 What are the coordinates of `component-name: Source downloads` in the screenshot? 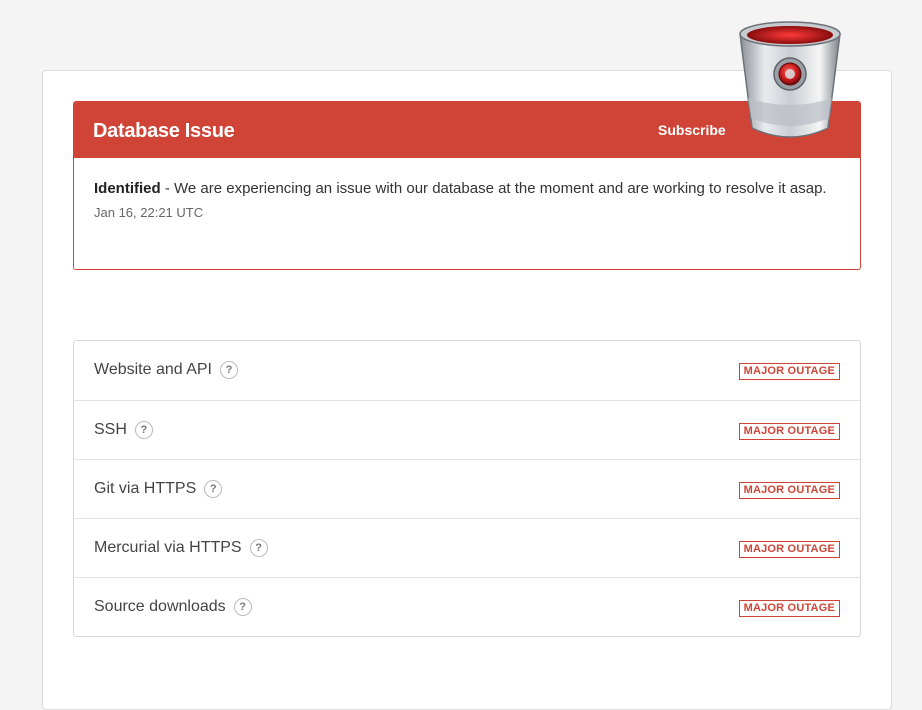 It's located at (160, 606).